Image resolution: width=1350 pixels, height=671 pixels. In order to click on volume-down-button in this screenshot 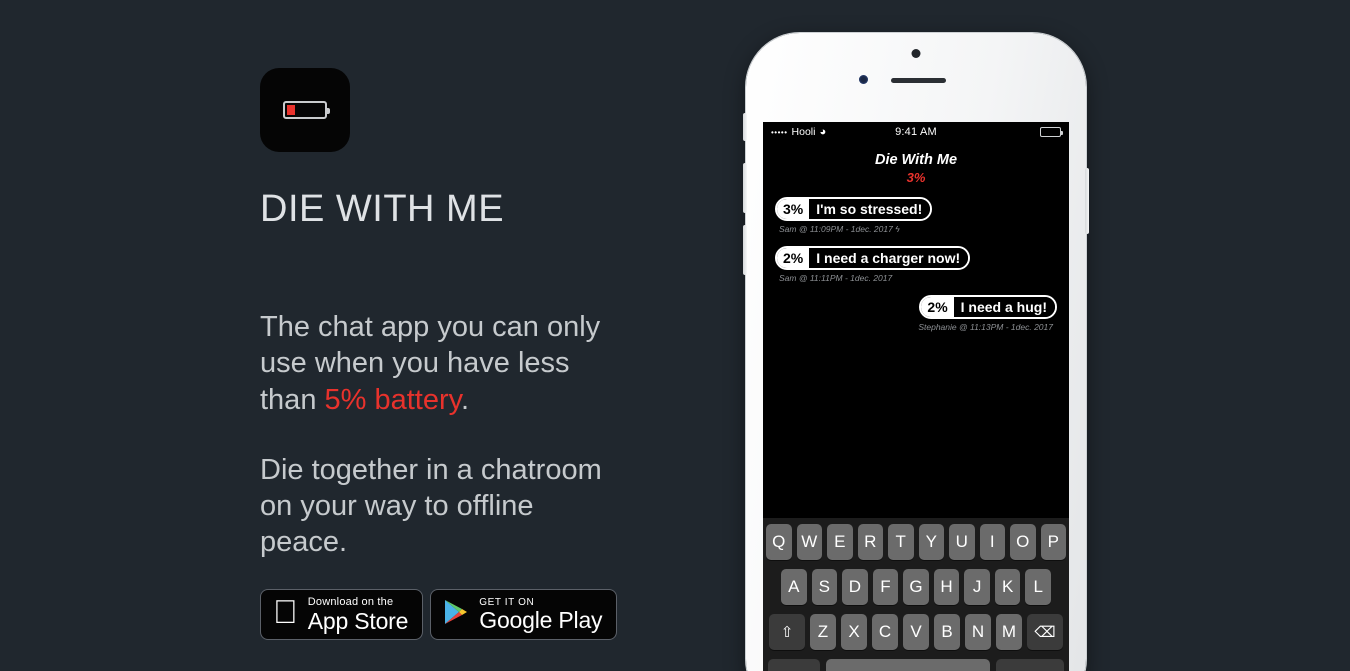, I will do `click(745, 250)`.